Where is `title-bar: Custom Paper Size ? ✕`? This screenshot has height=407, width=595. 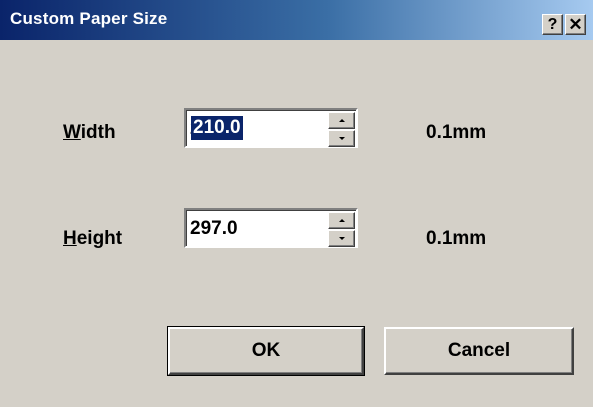 title-bar: Custom Paper Size ? ✕ is located at coordinates (296, 20).